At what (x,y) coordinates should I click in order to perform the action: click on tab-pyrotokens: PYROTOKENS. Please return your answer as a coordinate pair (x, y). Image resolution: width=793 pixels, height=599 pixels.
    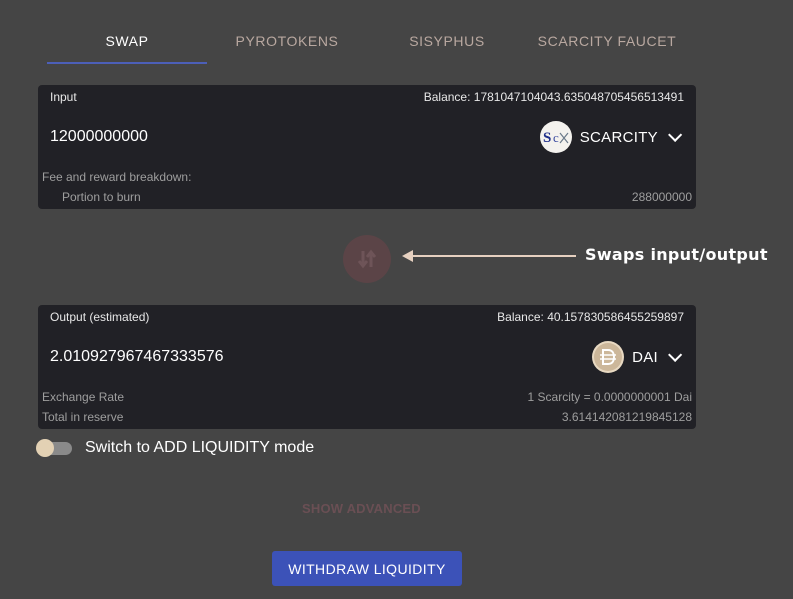
    Looking at the image, I should click on (287, 42).